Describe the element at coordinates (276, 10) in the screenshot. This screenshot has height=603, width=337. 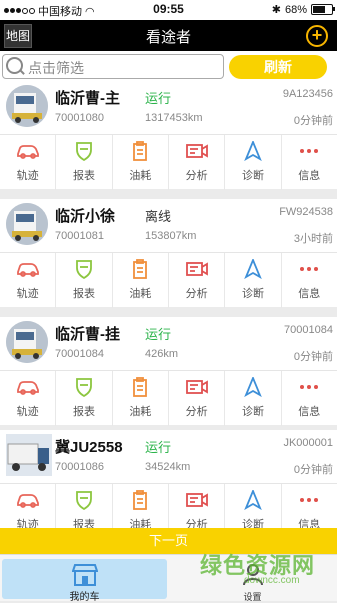
I see `bluetooth-icon: ✱` at that location.